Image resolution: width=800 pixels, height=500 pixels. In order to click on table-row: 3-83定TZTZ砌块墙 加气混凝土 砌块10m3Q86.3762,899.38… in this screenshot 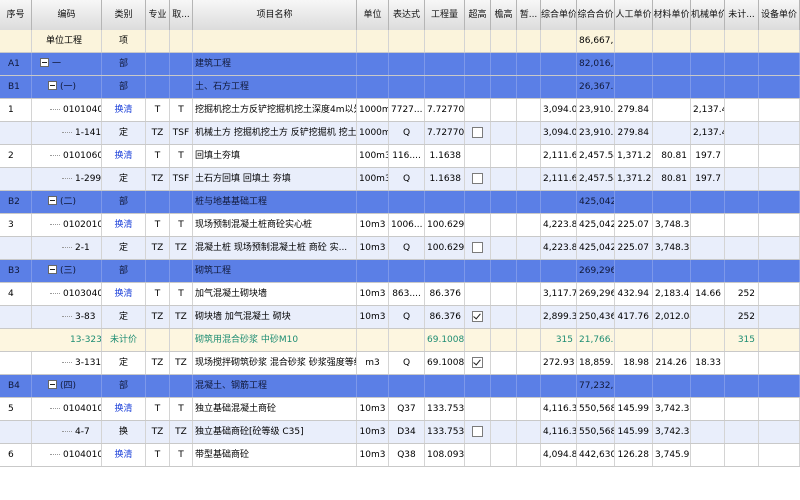, I will do `click(400, 317)`.